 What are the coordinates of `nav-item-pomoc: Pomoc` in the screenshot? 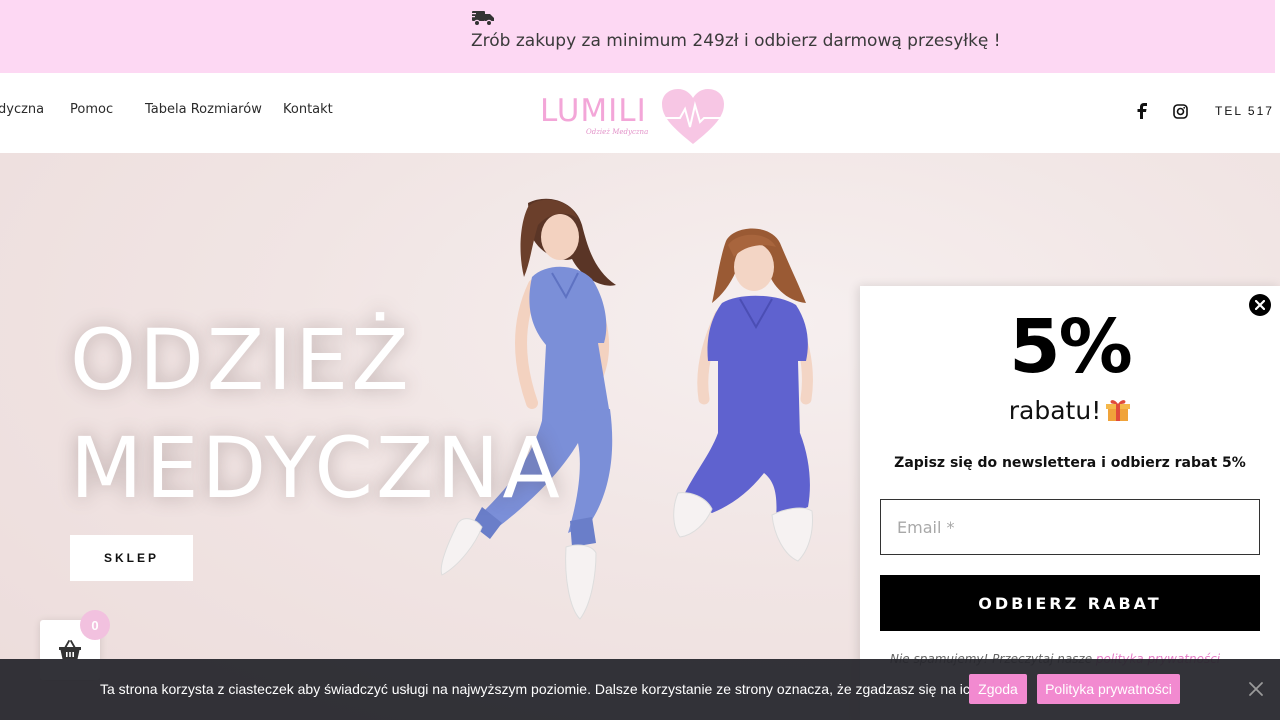 It's located at (91, 109).